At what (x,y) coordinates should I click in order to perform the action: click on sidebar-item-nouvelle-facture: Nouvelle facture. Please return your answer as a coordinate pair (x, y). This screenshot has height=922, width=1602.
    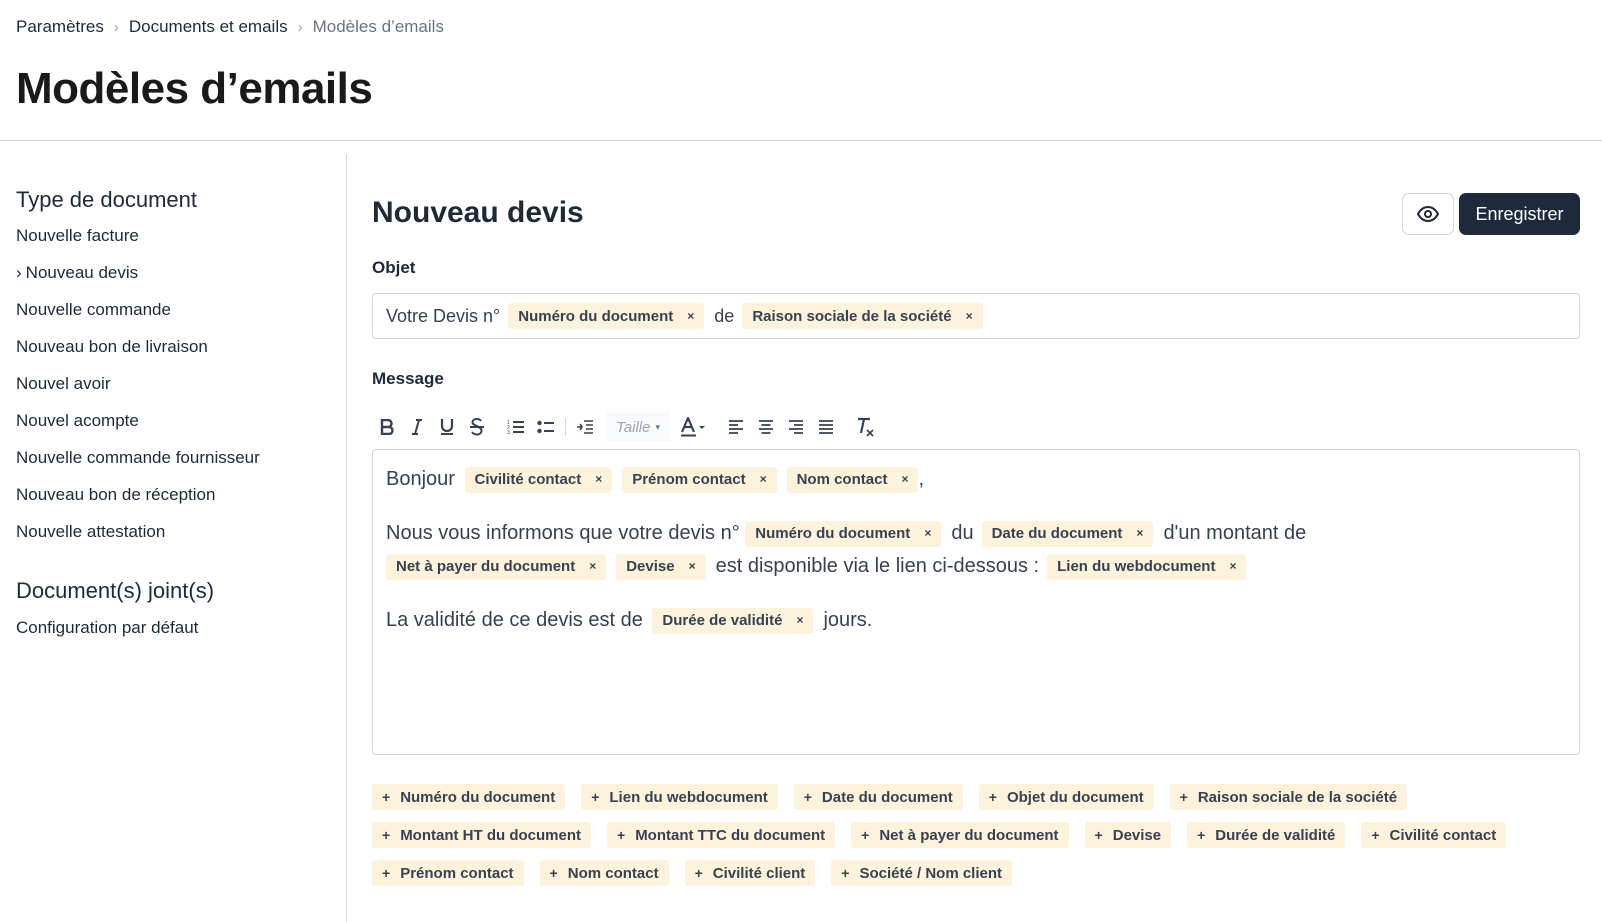
    Looking at the image, I should click on (77, 236).